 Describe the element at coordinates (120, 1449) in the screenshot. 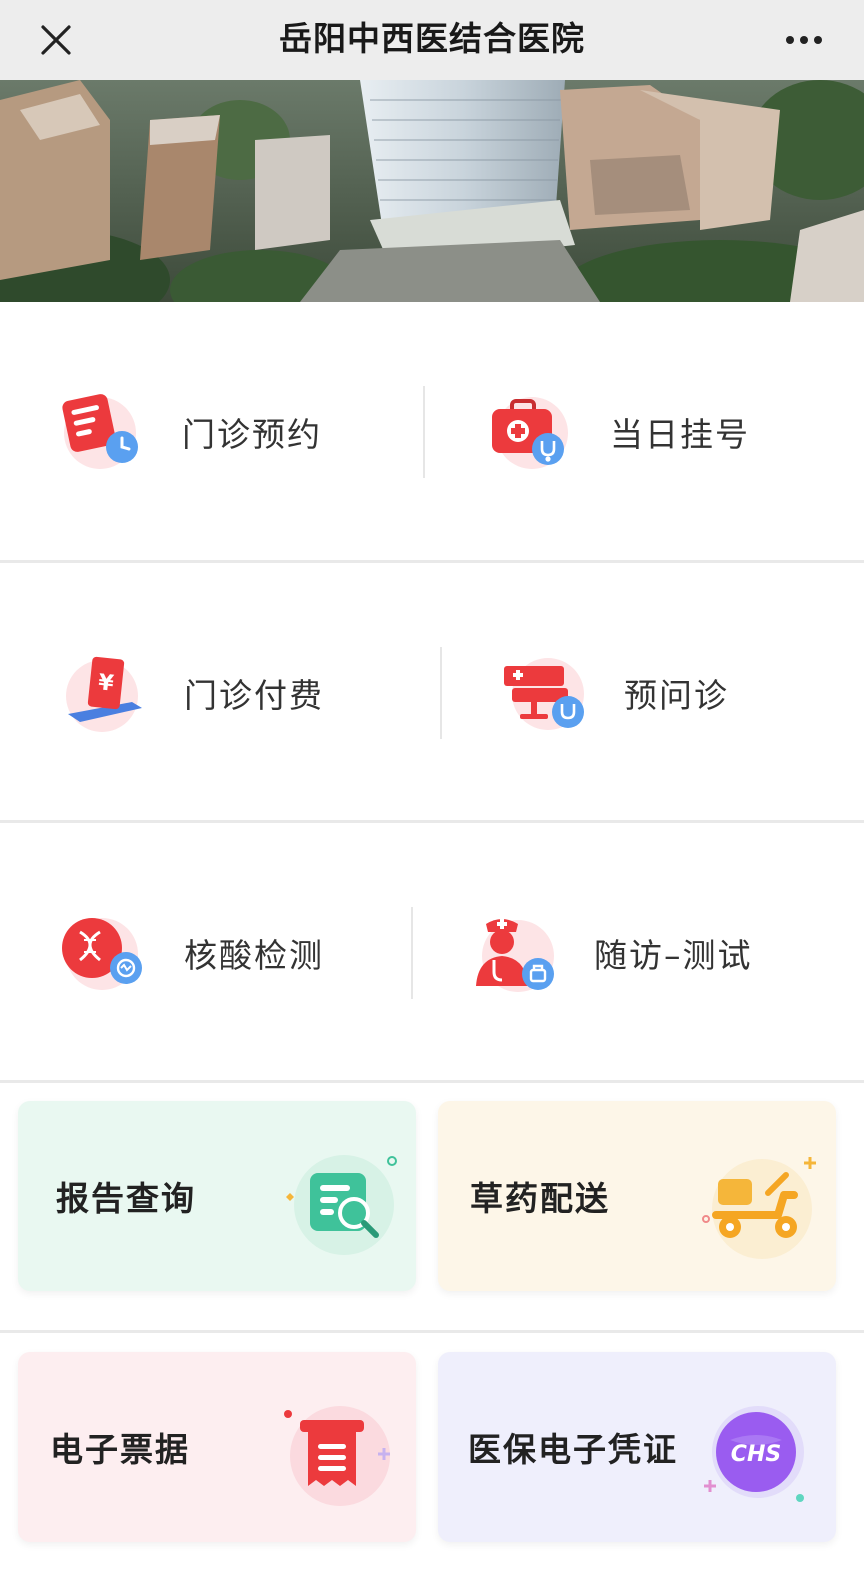

I see `e-receipt-label: 电子票据` at that location.